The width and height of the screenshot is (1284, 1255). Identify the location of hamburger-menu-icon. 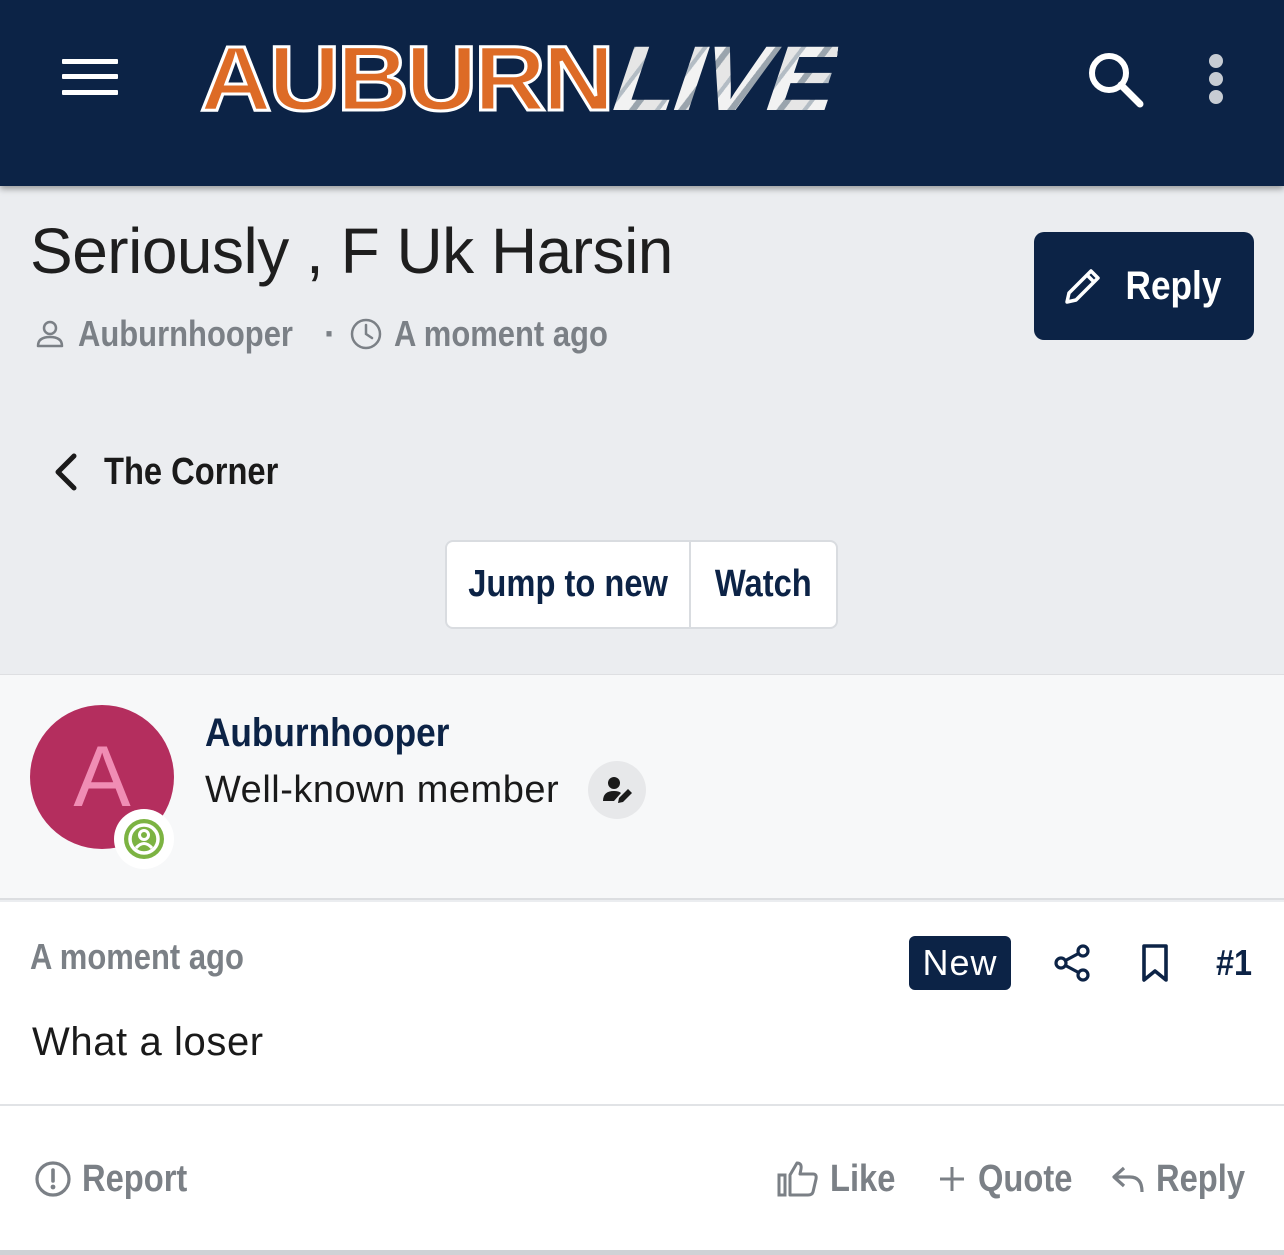
(90, 79).